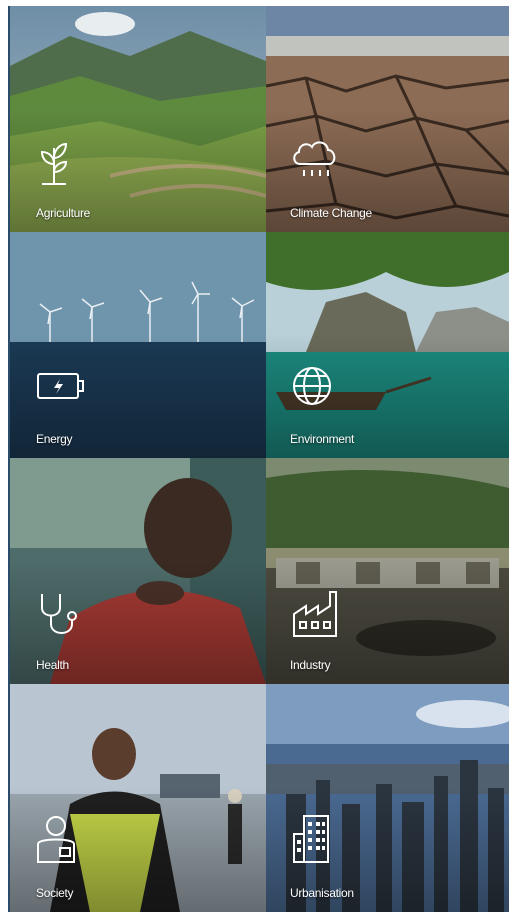  Describe the element at coordinates (63, 213) in the screenshot. I see `tile-label: Agriculture` at that location.